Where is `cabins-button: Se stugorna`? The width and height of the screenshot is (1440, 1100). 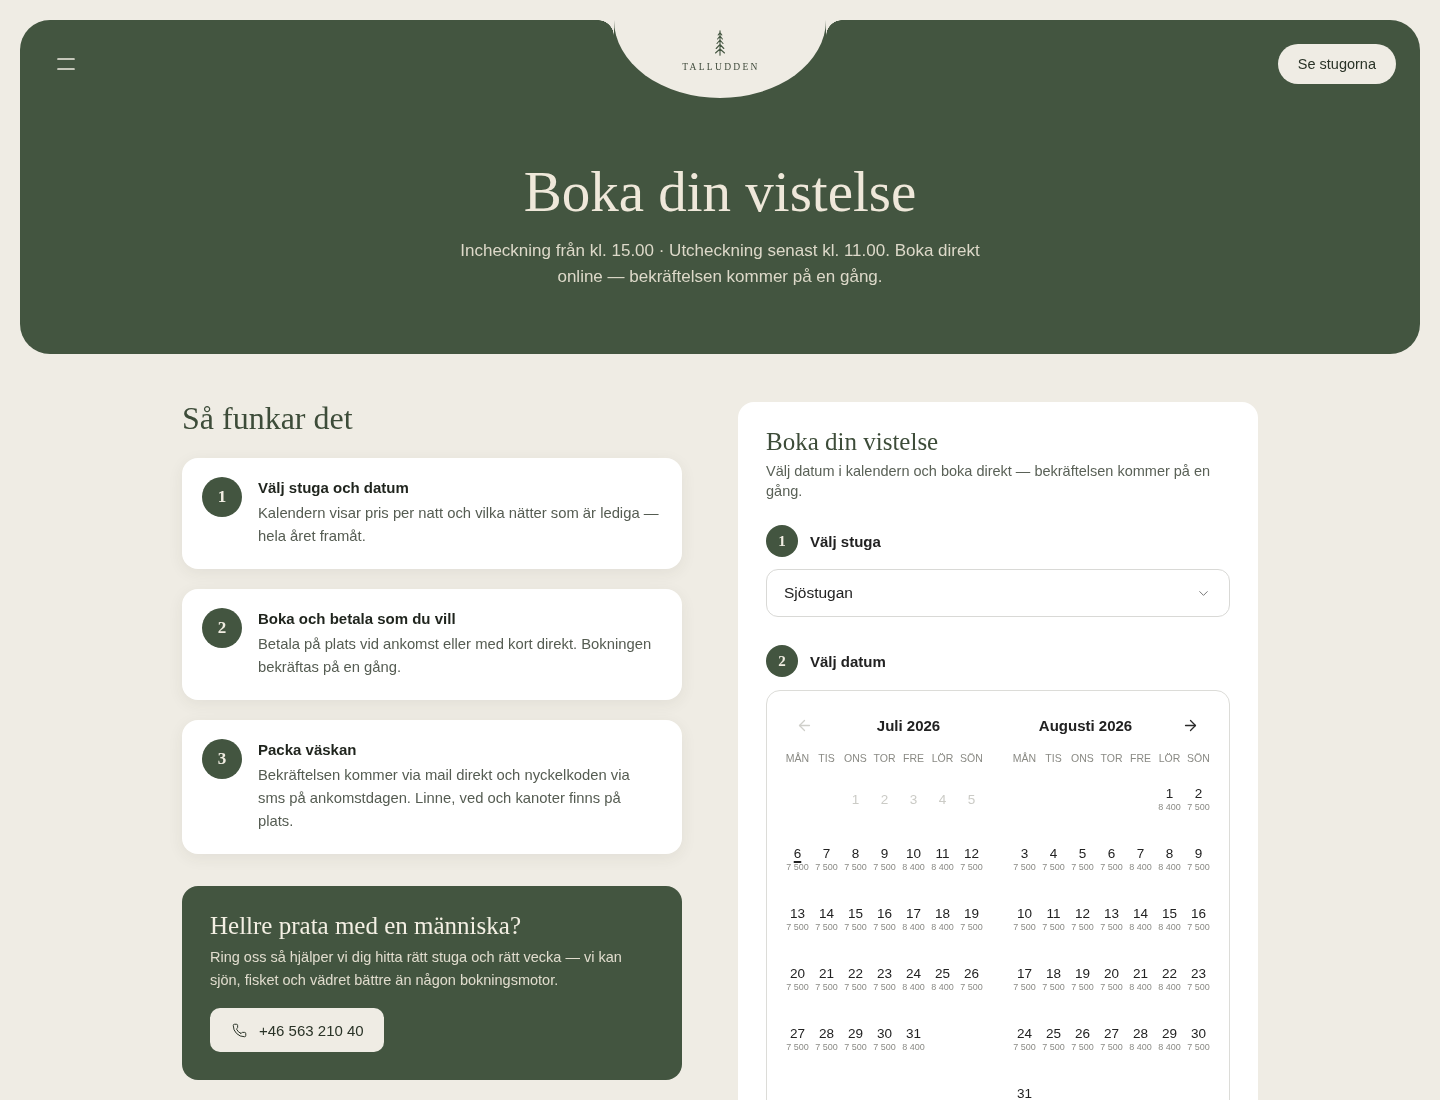 cabins-button: Se stugorna is located at coordinates (1336, 64).